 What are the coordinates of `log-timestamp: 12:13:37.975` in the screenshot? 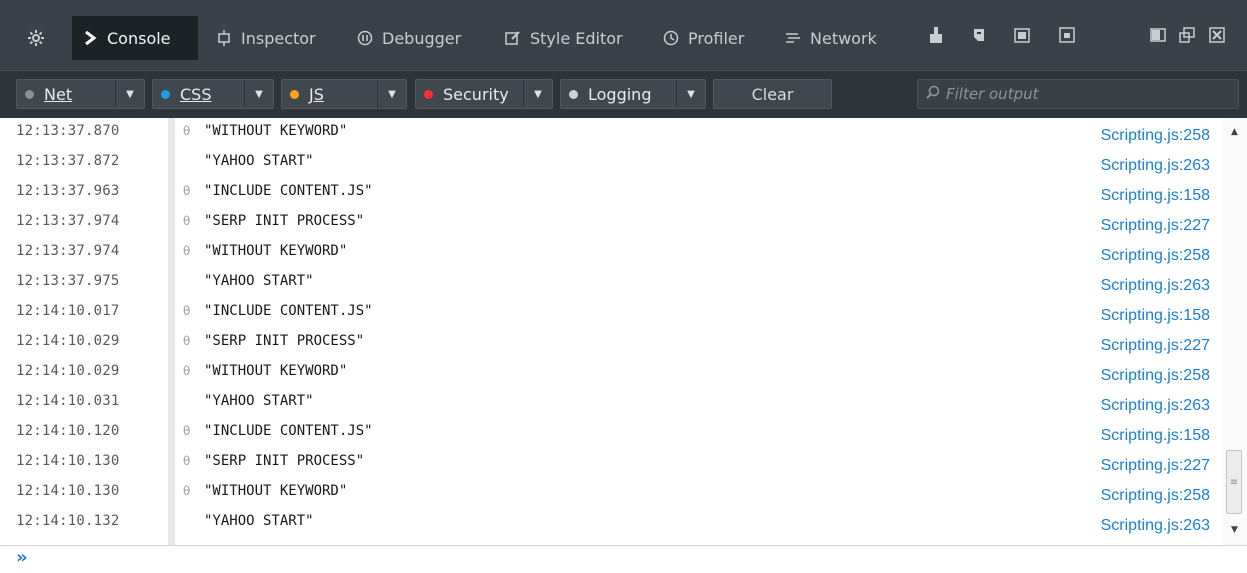 It's located at (68, 281).